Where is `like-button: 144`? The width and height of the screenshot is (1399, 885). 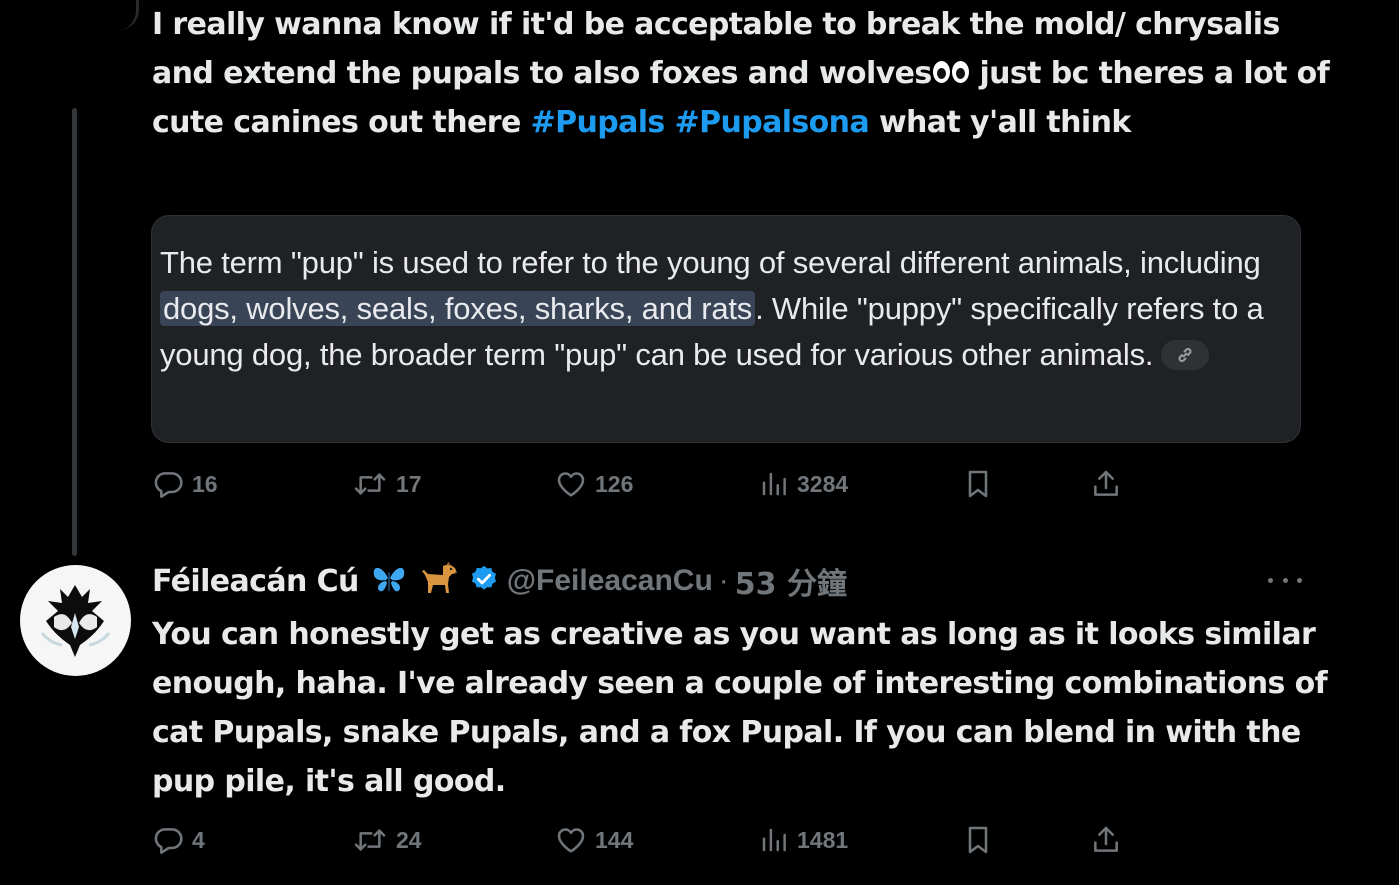 like-button: 144 is located at coordinates (594, 840).